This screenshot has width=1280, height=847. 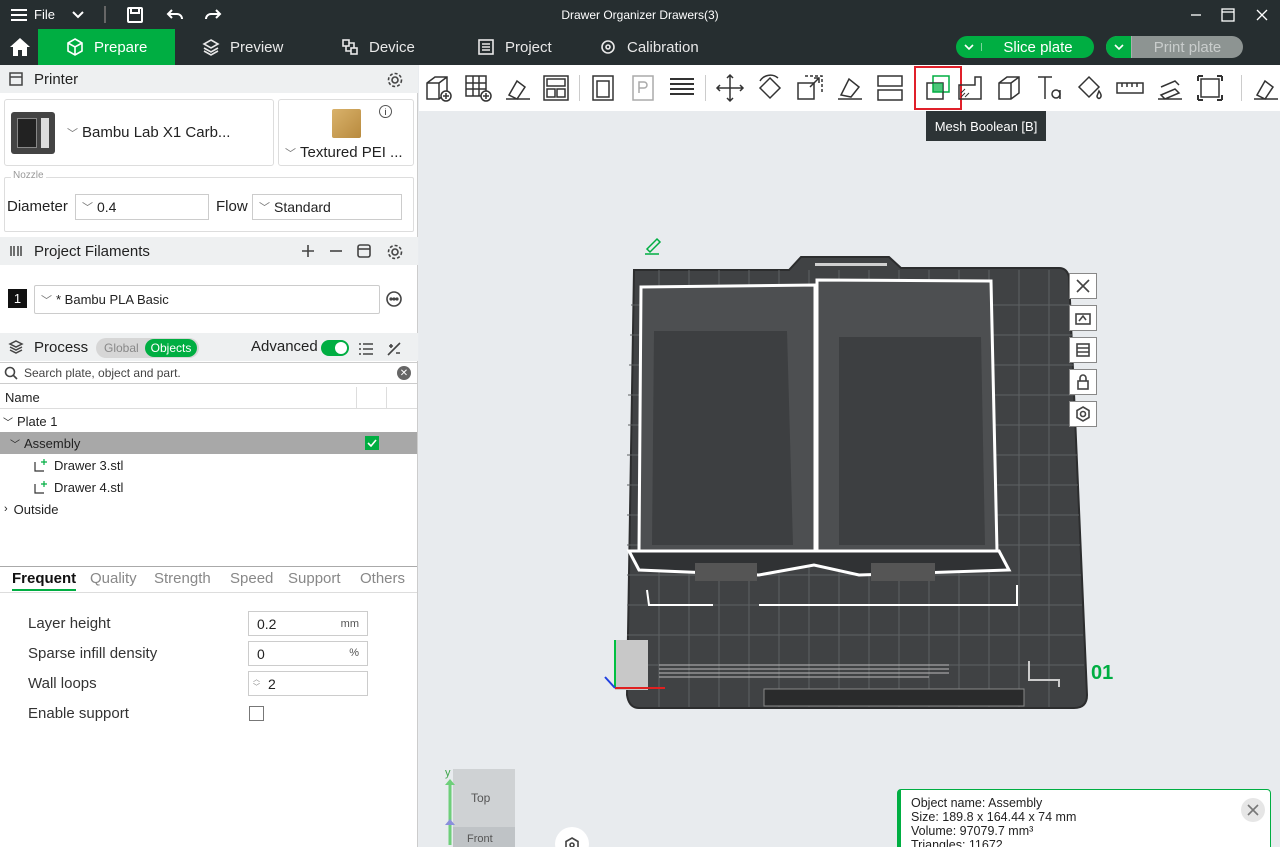 I want to click on maximize-button, so click(x=1228, y=14).